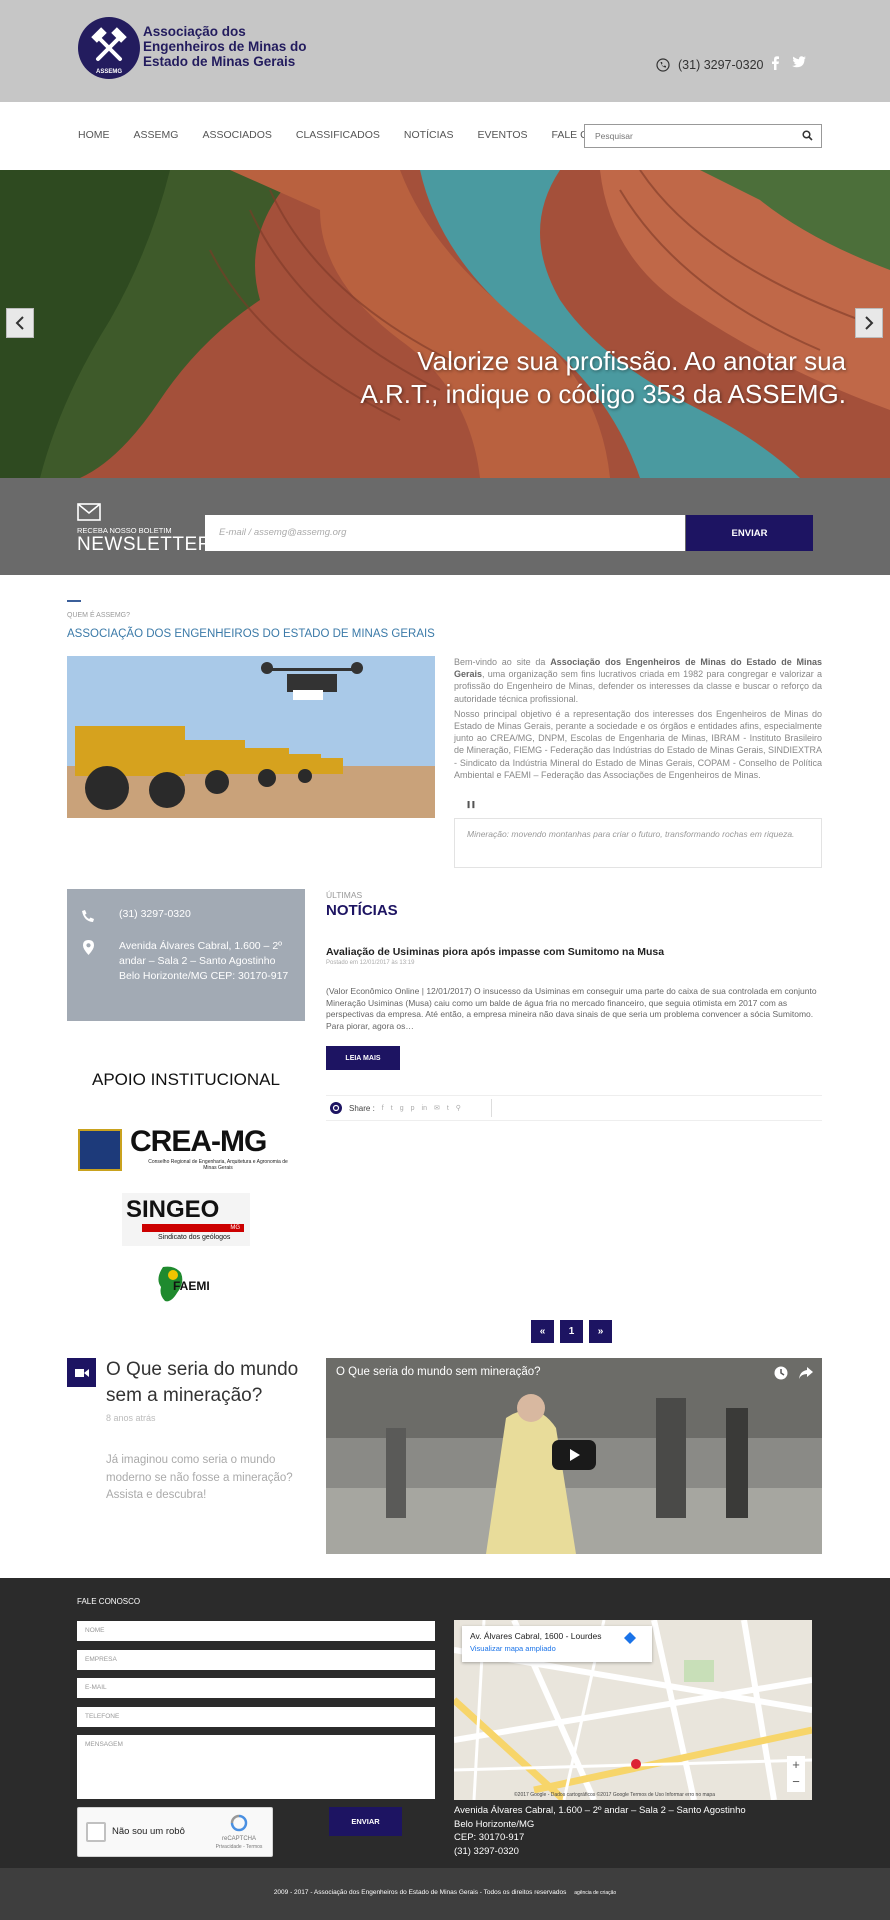 Image resolution: width=890 pixels, height=1920 pixels. I want to click on about-image, so click(251, 737).